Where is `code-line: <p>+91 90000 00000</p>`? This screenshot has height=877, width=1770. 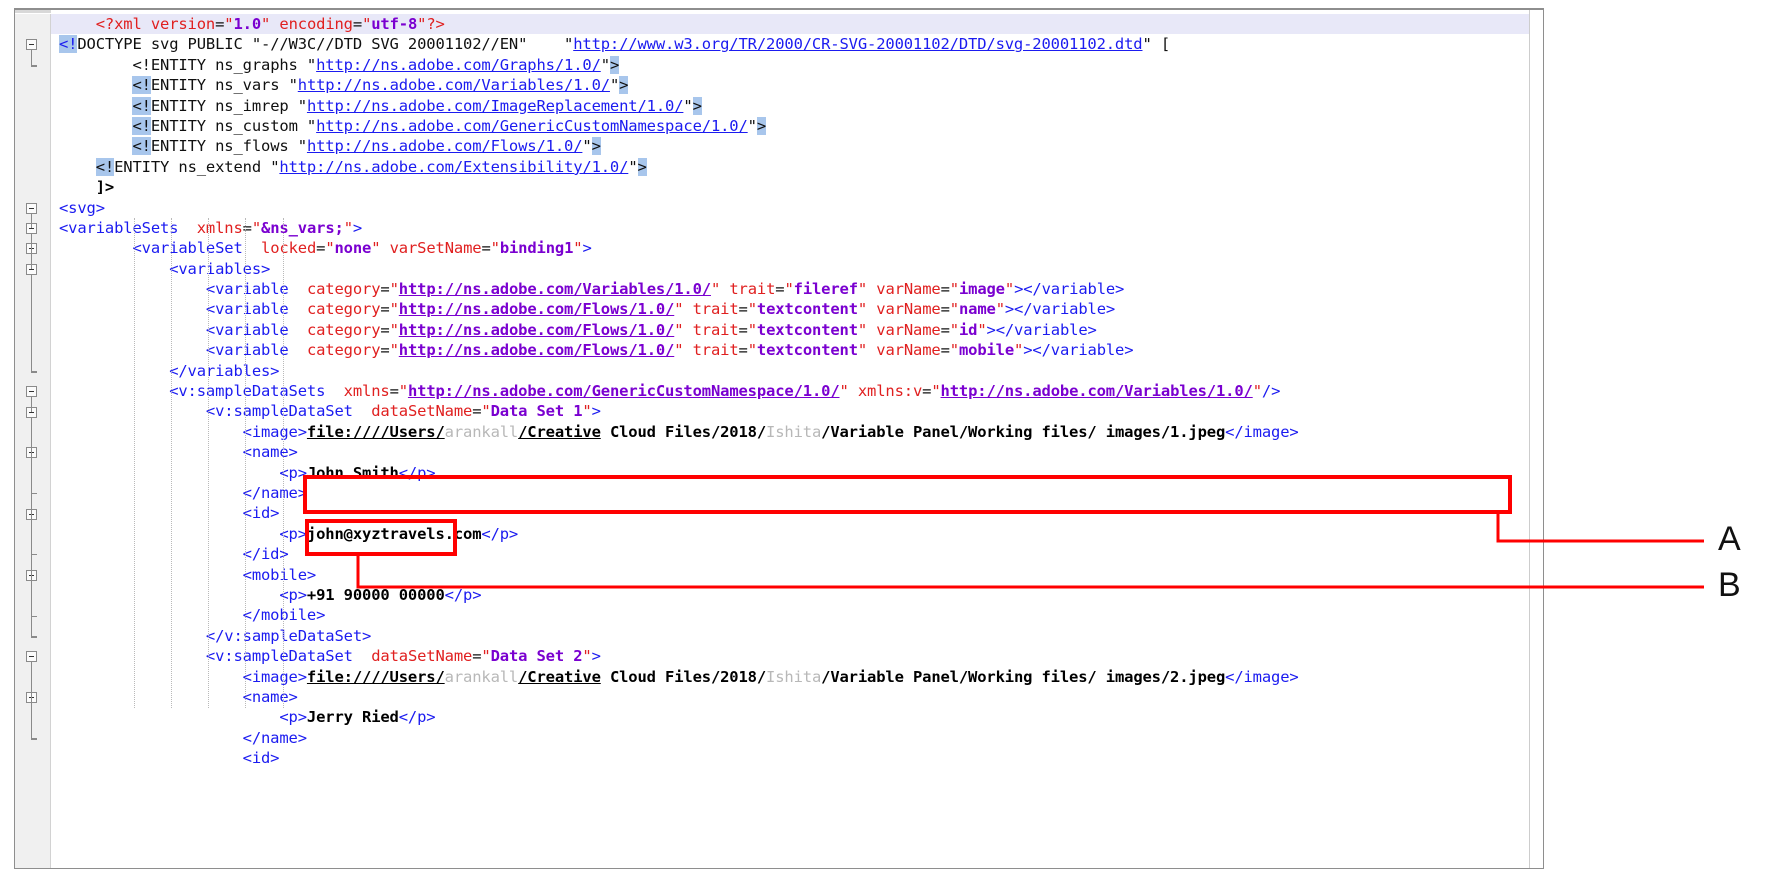 code-line: <p>+91 90000 00000</p> is located at coordinates (797, 595).